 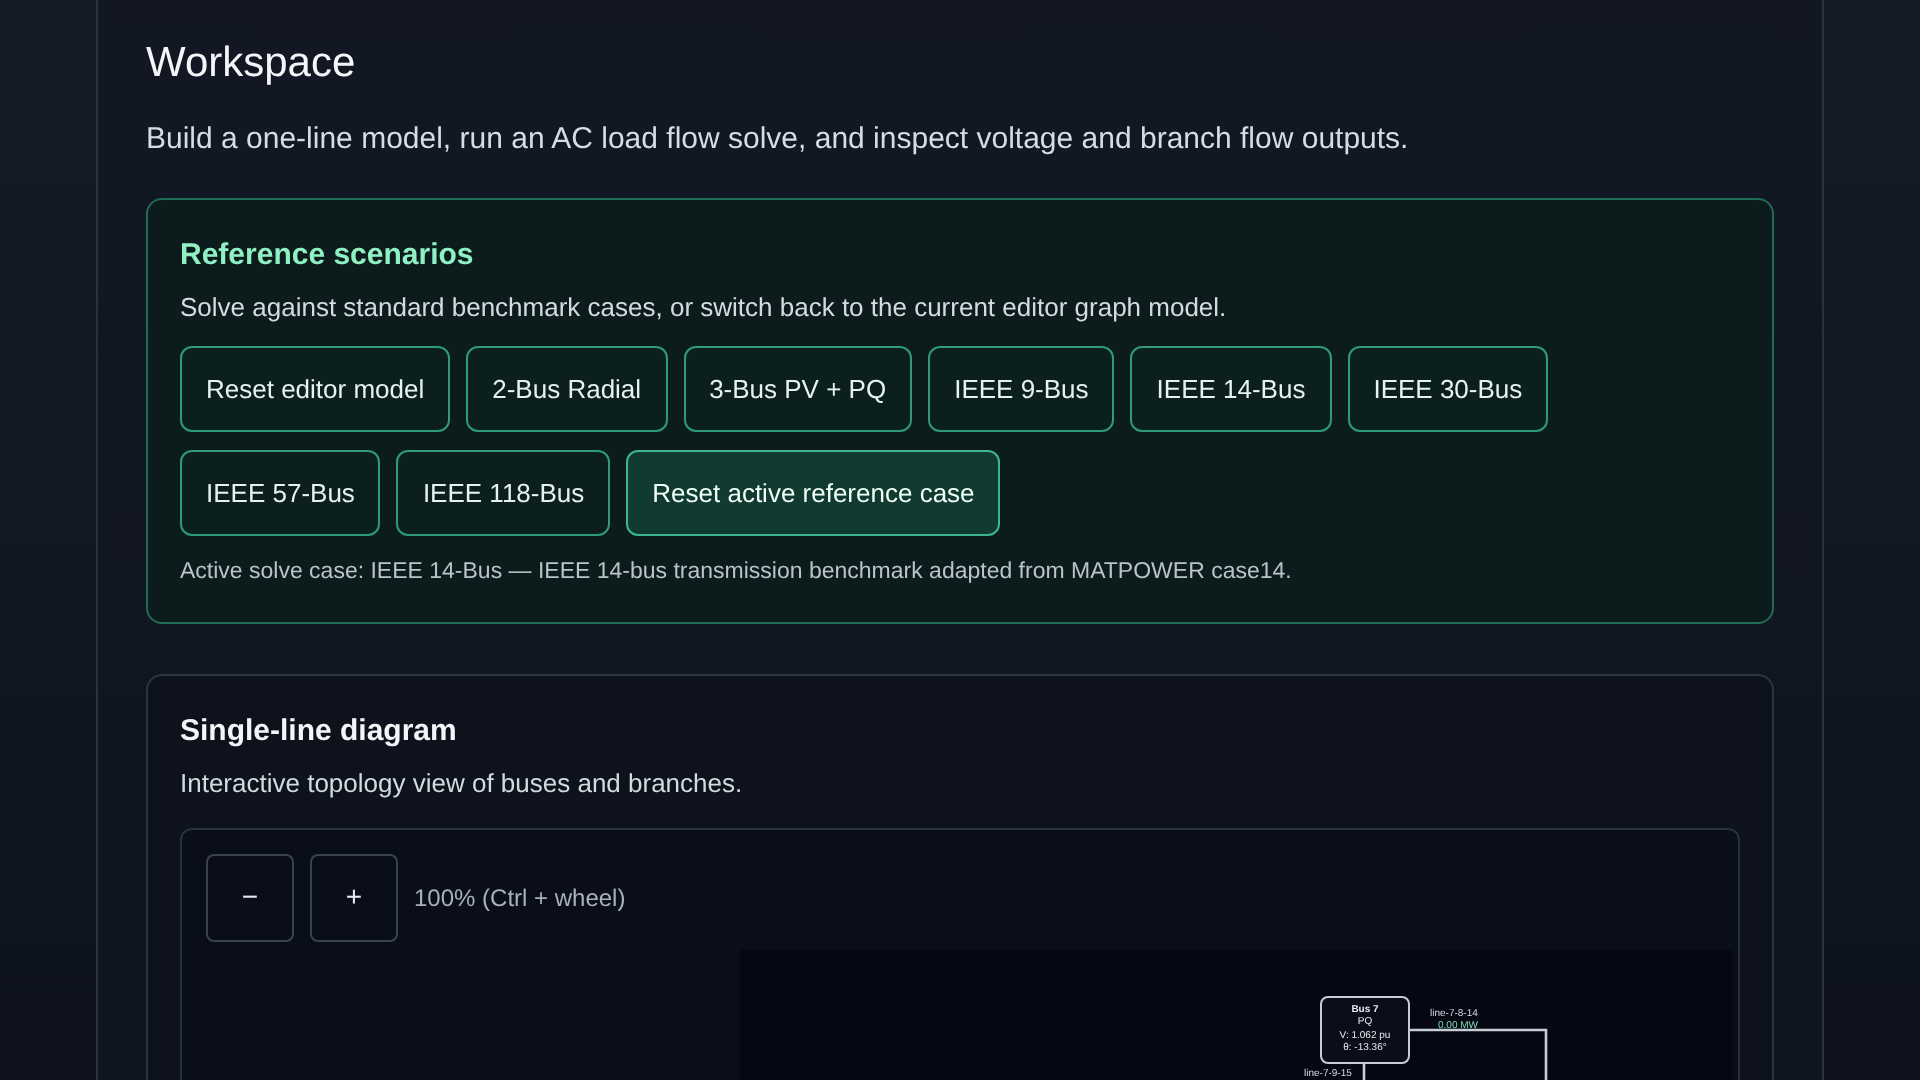 I want to click on scenario-button: 3-Bus PV + PQ, so click(x=798, y=389).